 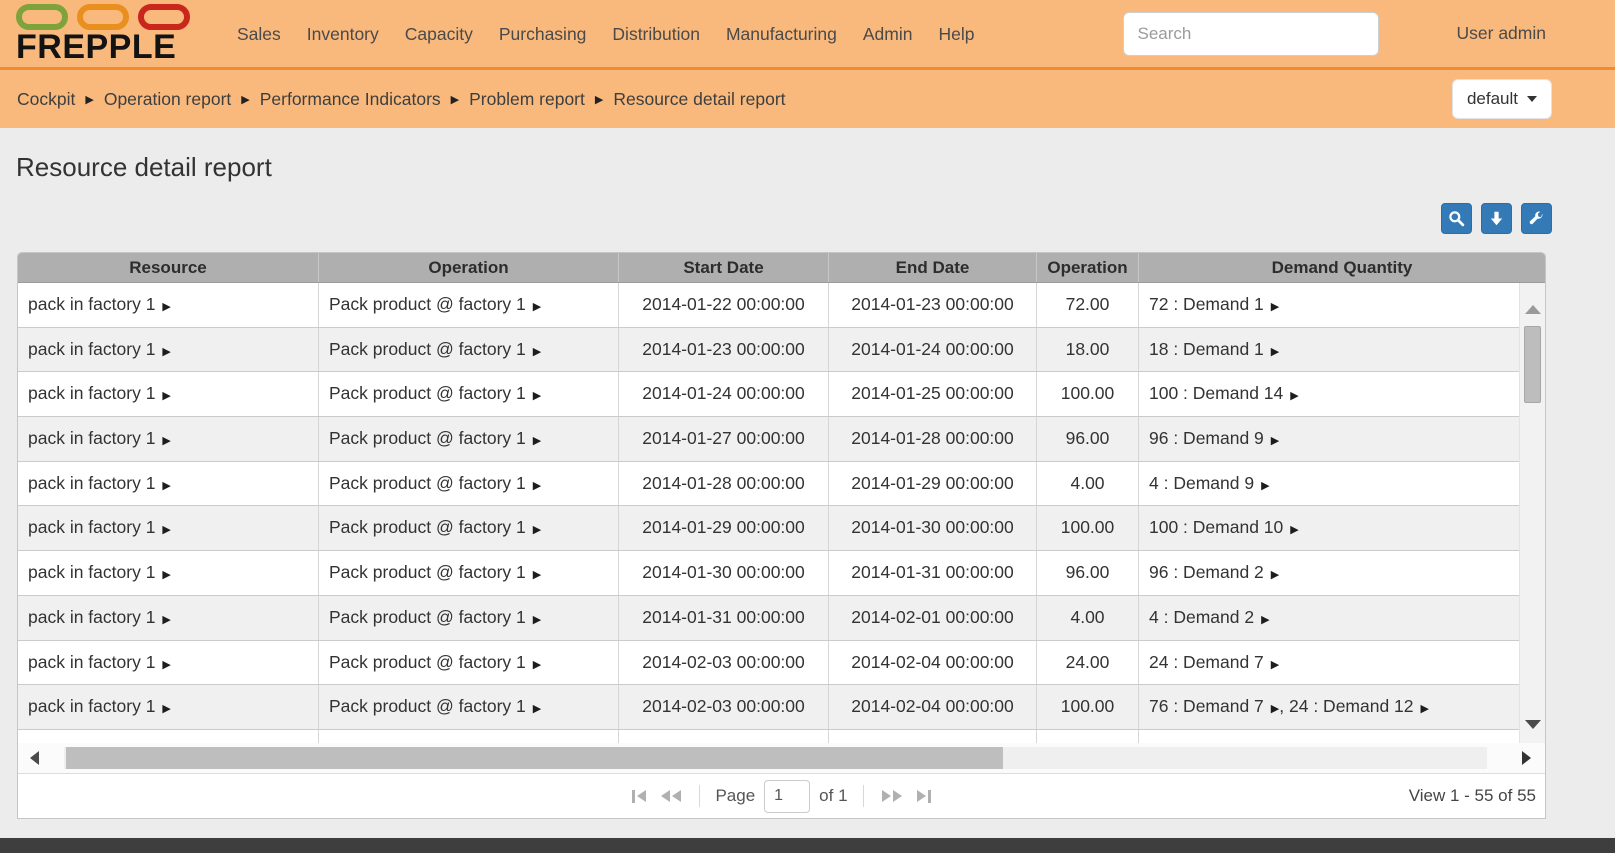 I want to click on nav-item-sales: Sales, so click(x=259, y=34).